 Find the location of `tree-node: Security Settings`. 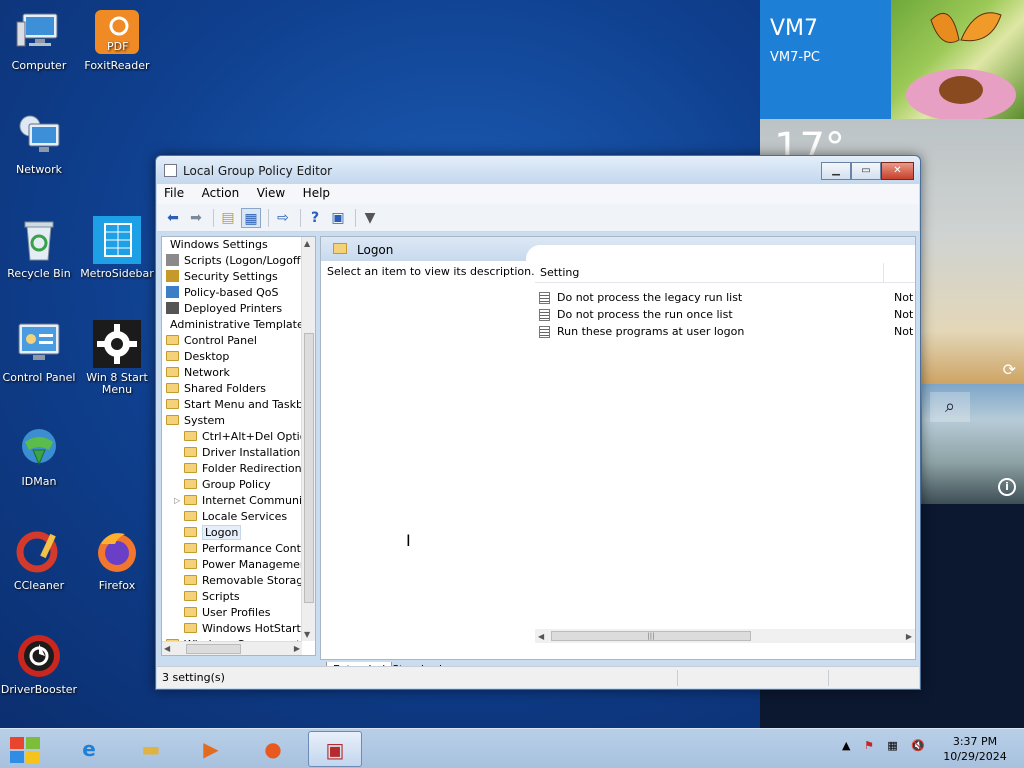

tree-node: Security Settings is located at coordinates (232, 277).